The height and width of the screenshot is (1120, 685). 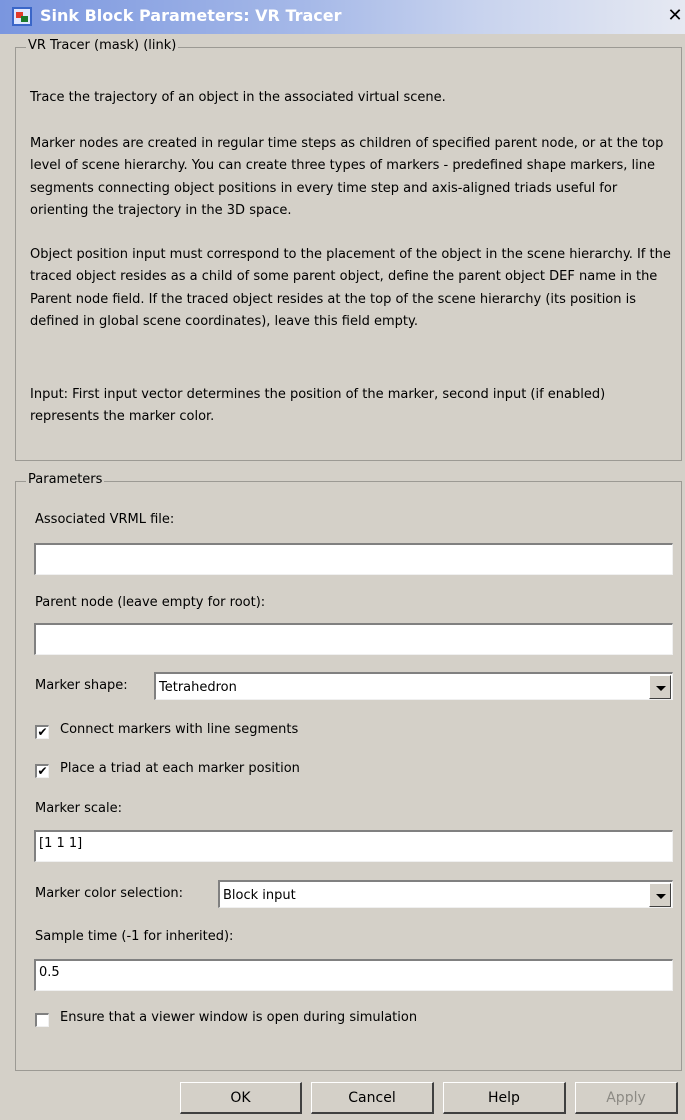 What do you see at coordinates (675, 16) in the screenshot?
I see `close-icon: ✕` at bounding box center [675, 16].